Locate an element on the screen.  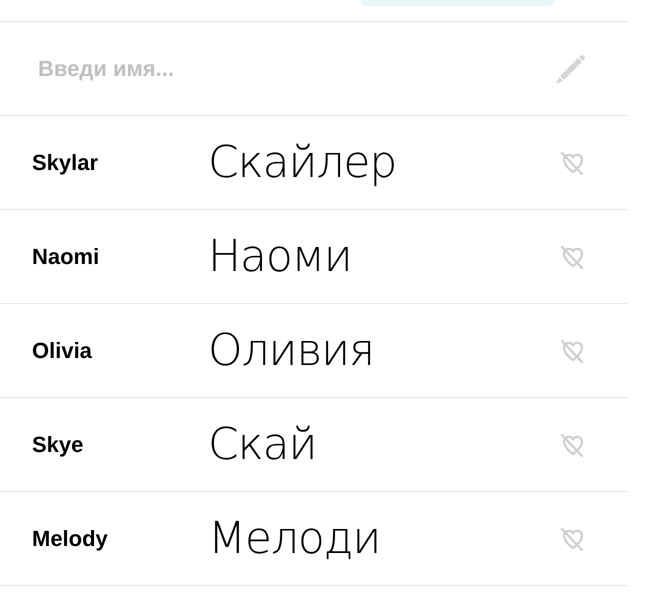
russian-name: Мелоди is located at coordinates (295, 538).